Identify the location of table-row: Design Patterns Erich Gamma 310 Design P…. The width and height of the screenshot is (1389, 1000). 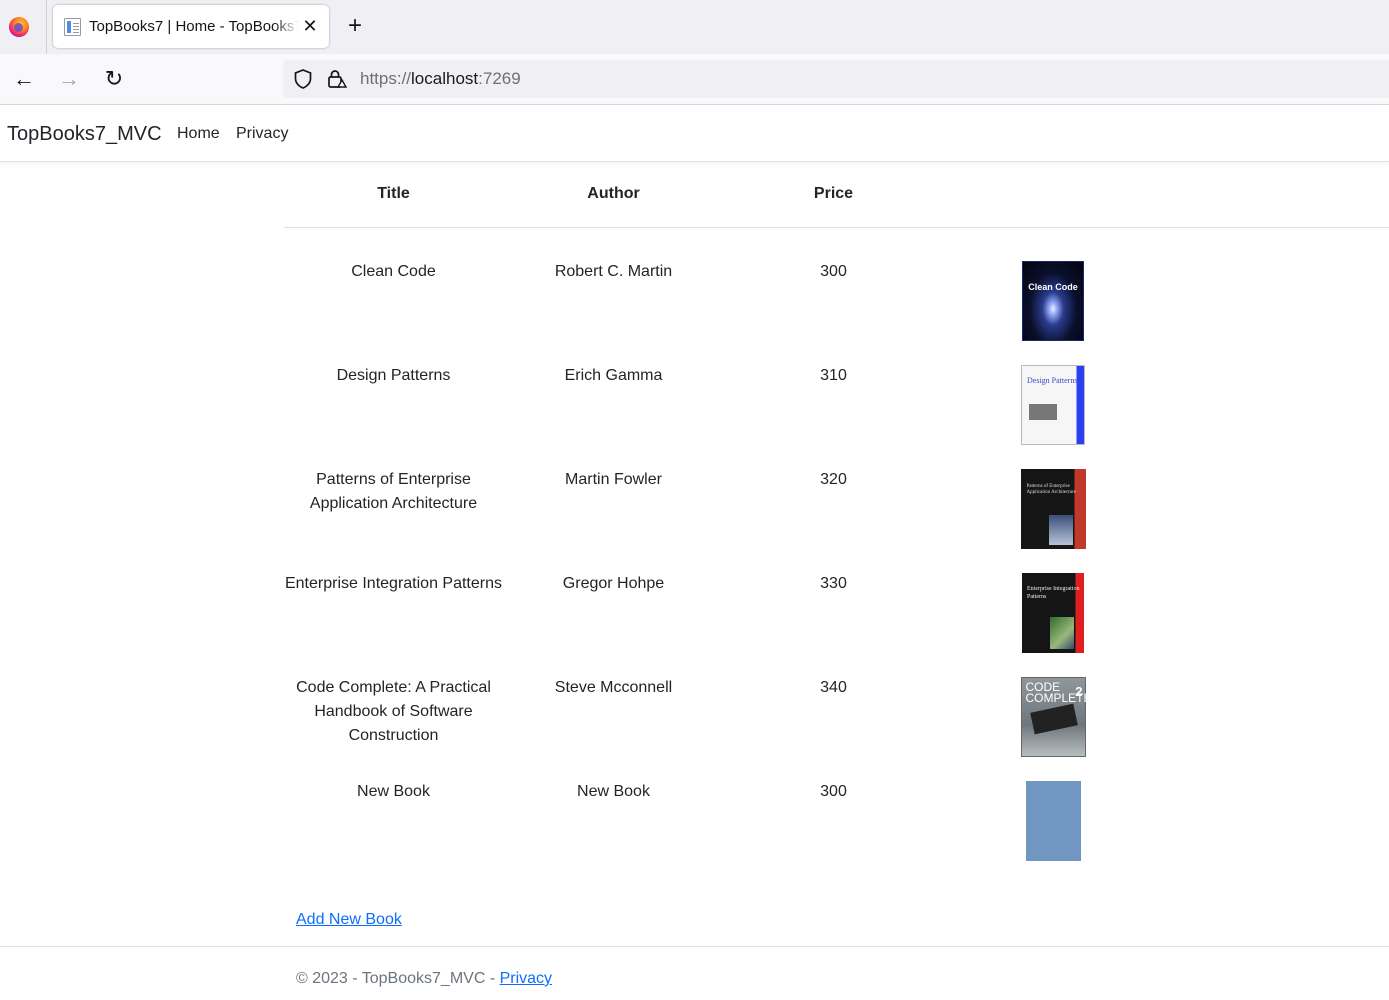
(836, 412).